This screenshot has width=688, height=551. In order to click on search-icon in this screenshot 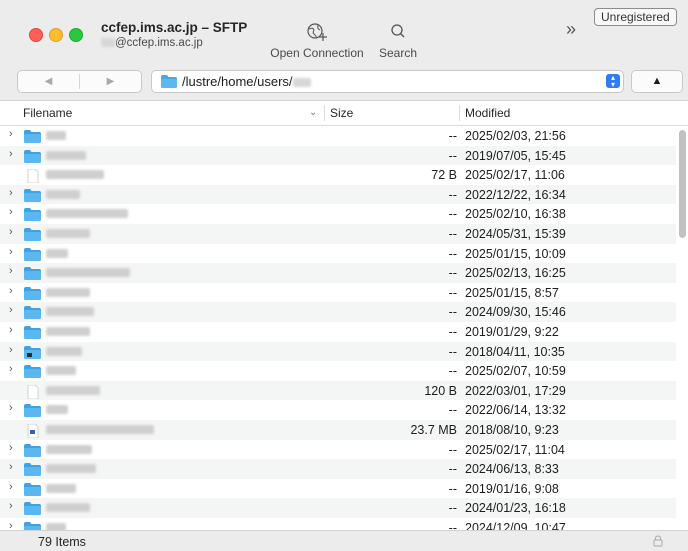, I will do `click(398, 32)`.